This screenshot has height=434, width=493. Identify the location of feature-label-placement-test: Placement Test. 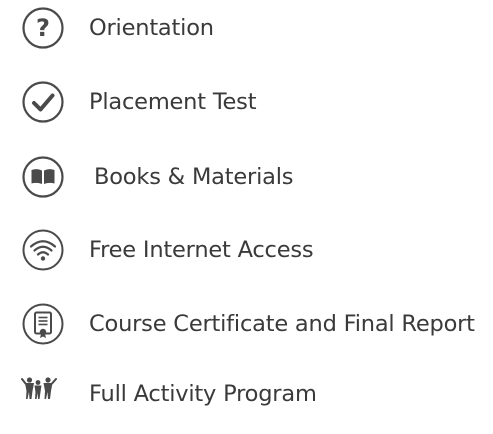
(173, 102).